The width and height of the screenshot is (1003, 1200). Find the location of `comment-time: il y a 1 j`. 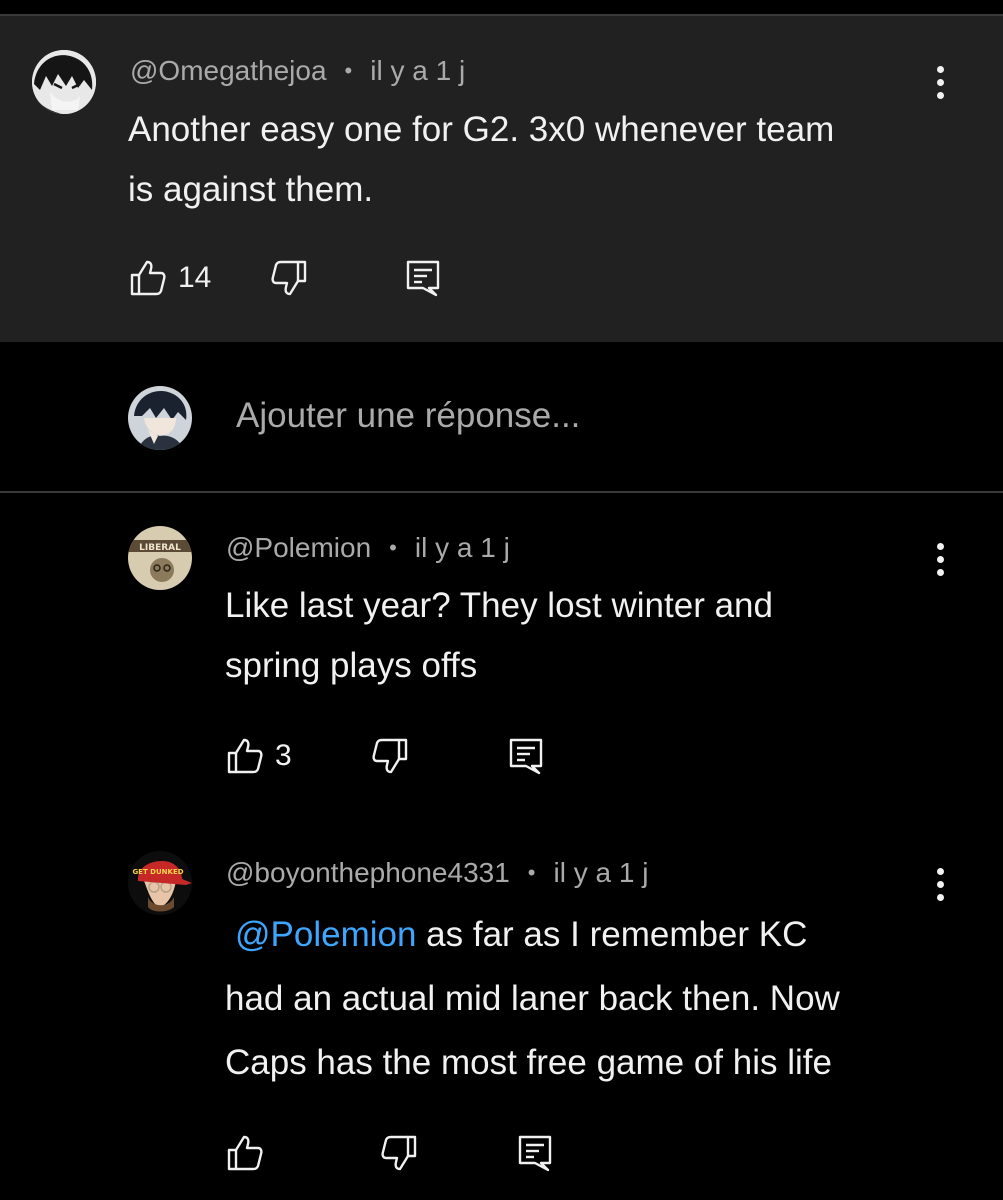

comment-time: il y a 1 j is located at coordinates (417, 71).